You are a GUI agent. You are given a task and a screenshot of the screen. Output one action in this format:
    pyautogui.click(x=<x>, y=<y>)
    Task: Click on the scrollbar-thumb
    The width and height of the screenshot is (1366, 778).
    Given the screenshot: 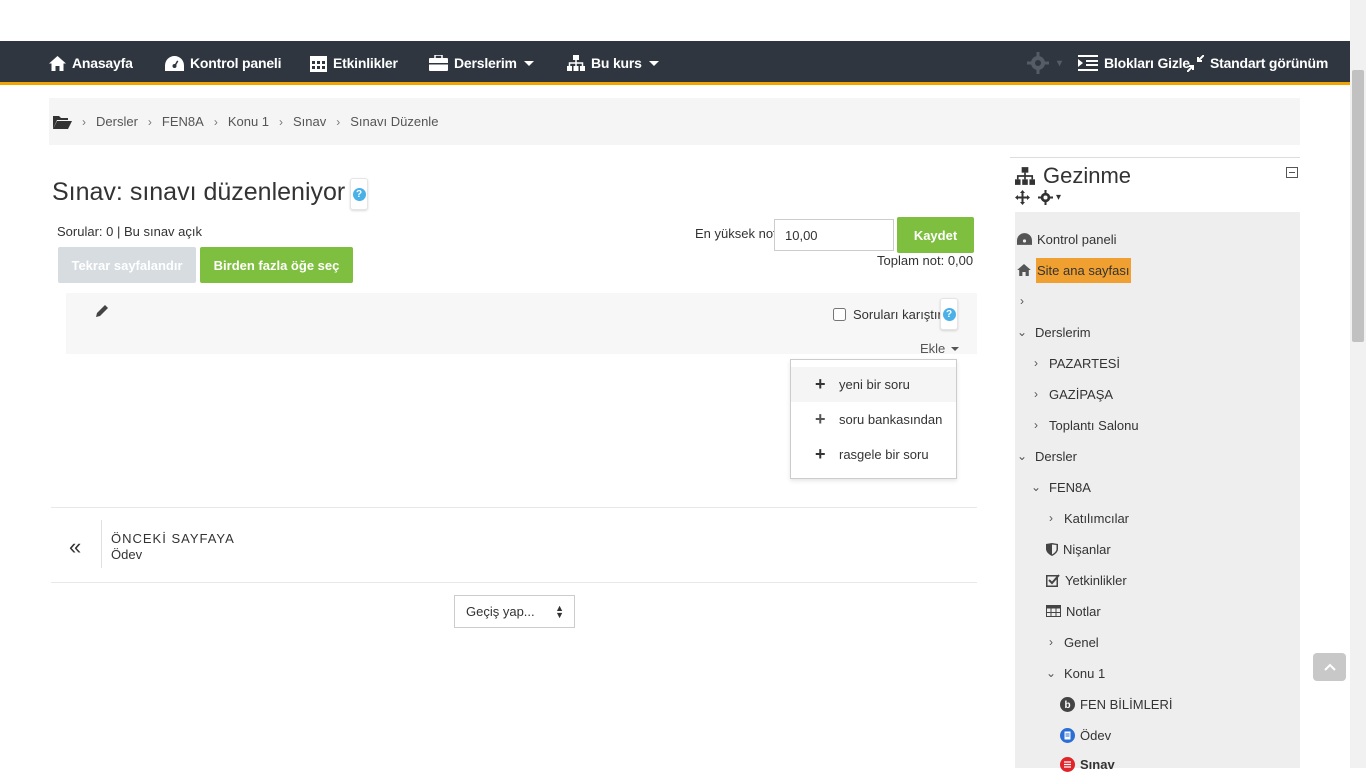 What is the action you would take?
    pyautogui.click(x=1358, y=206)
    